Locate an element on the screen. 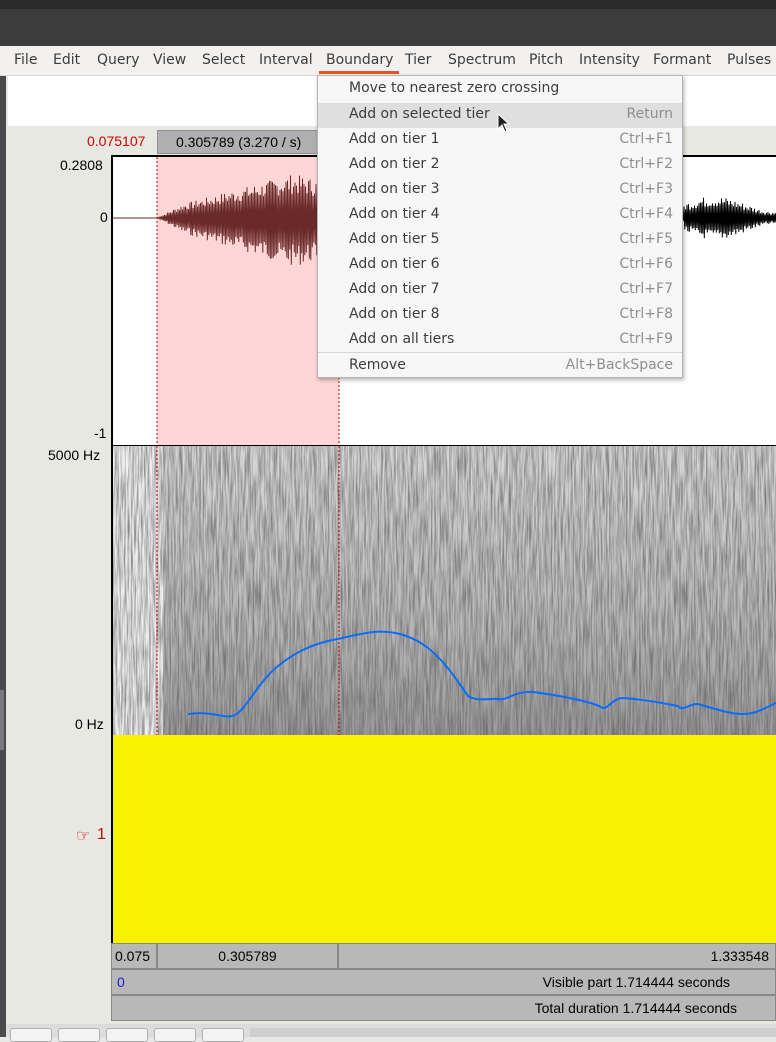  zoom-back-button is located at coordinates (223, 1035).